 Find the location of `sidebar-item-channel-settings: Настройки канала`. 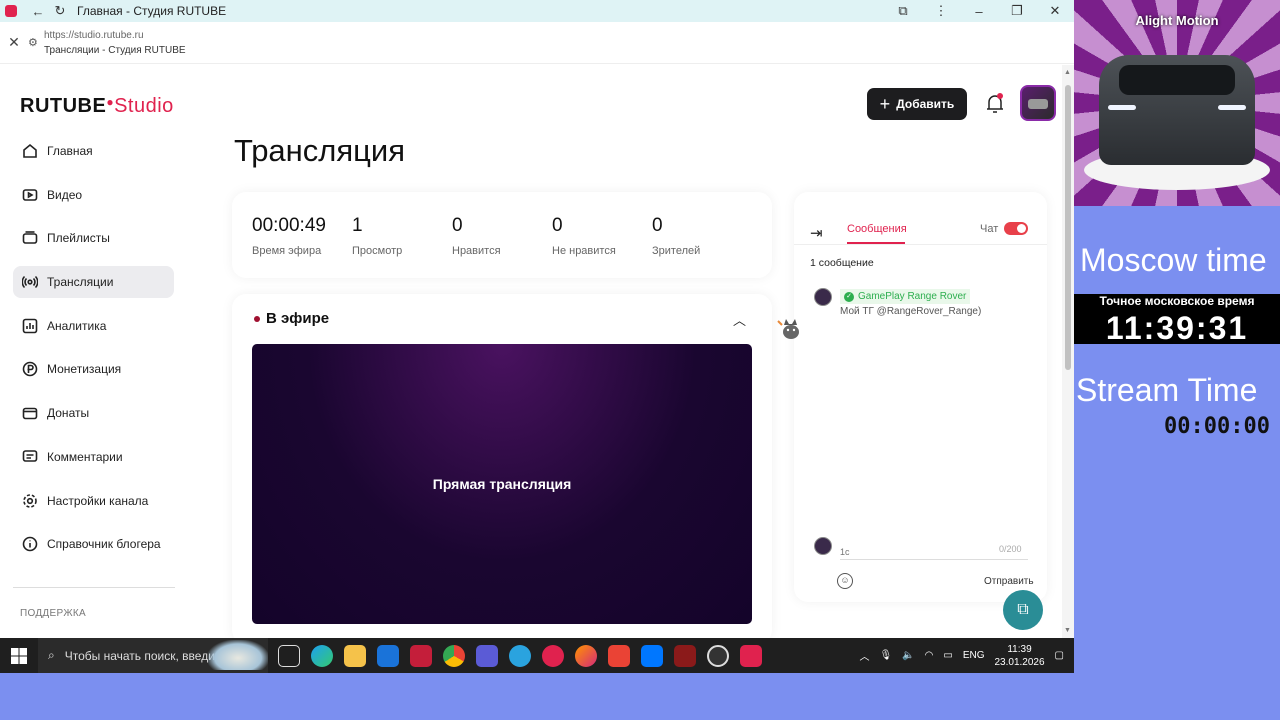

sidebar-item-channel-settings: Настройки канала is located at coordinates (93, 501).